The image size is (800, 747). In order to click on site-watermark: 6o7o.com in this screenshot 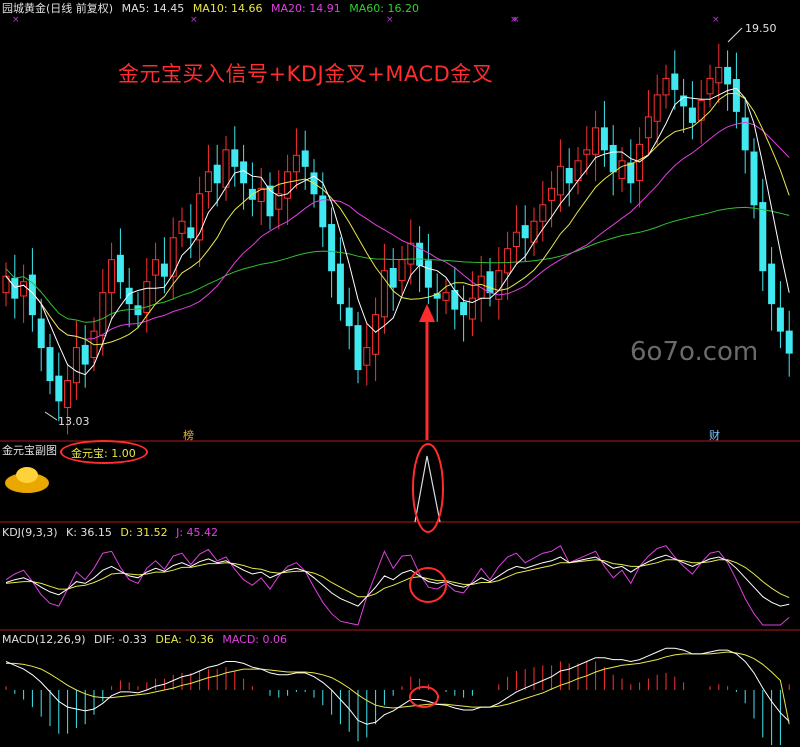, I will do `click(694, 352)`.